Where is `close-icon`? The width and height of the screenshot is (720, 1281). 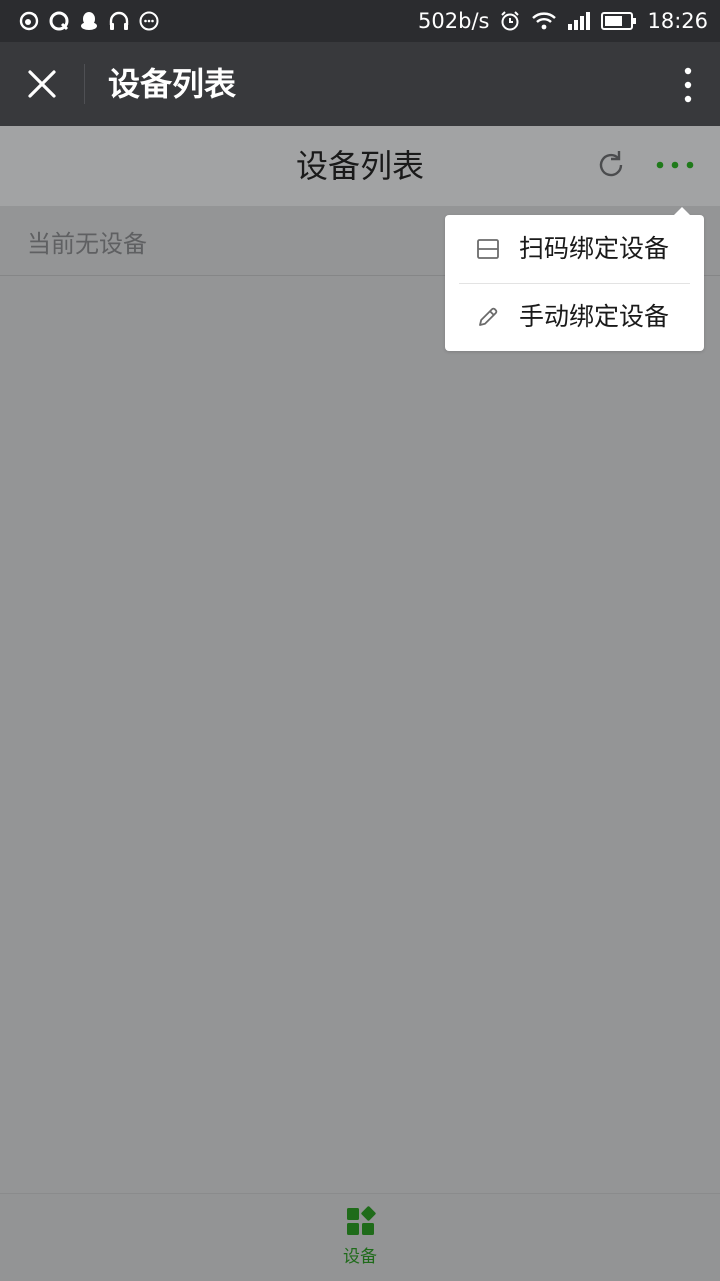
close-icon is located at coordinates (42, 84).